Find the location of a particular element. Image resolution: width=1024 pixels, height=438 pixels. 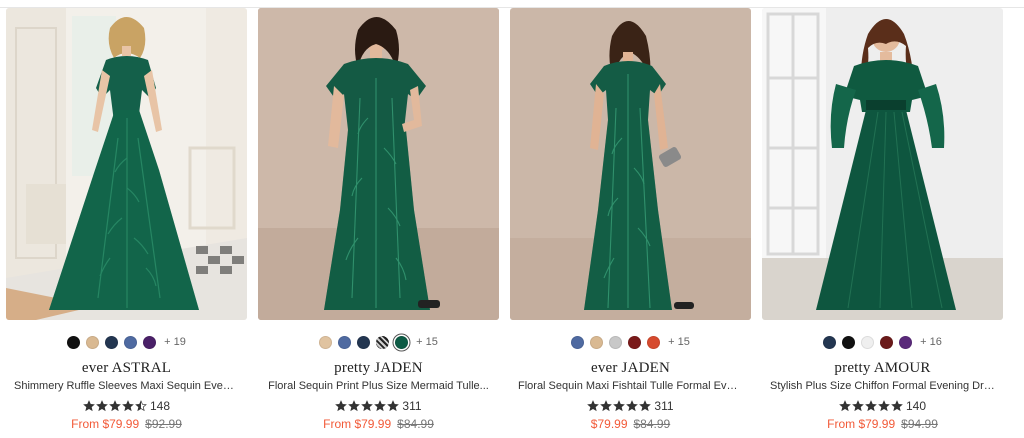

product-brand: pretty AMOUR is located at coordinates (882, 368).